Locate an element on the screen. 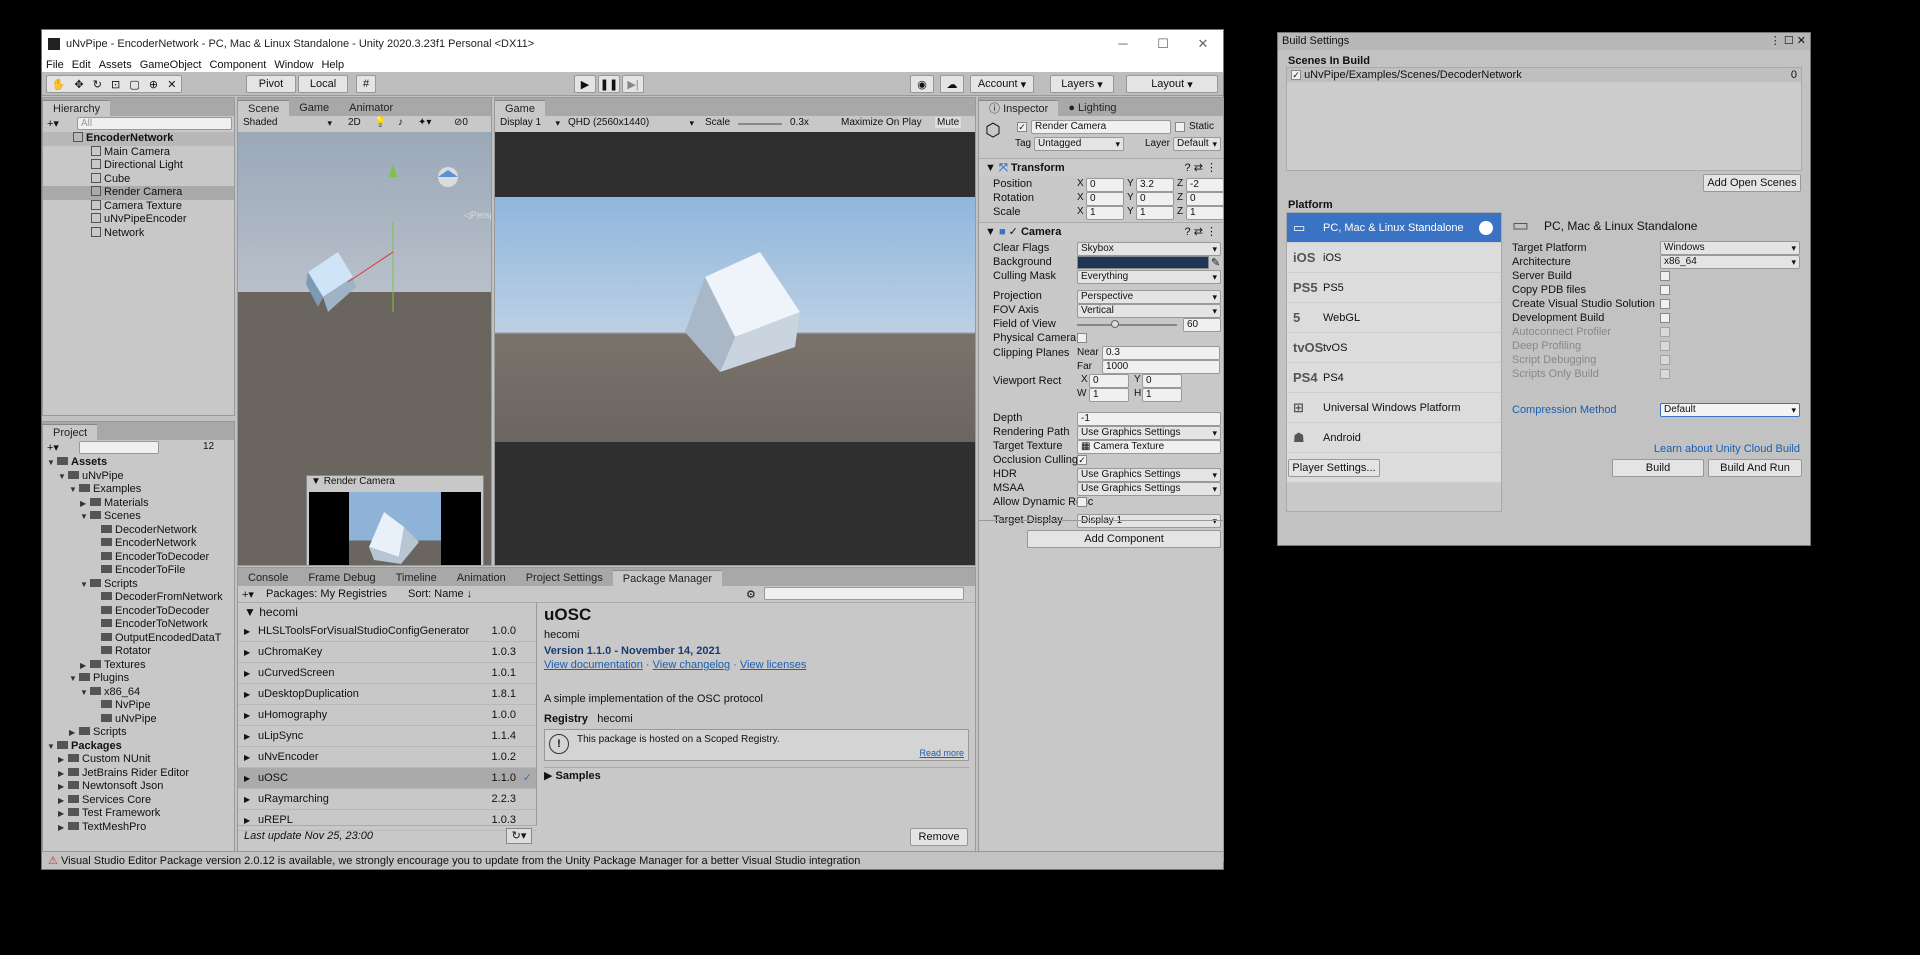 The height and width of the screenshot is (955, 1920). tag-dropdown: Untagged is located at coordinates (1079, 144).